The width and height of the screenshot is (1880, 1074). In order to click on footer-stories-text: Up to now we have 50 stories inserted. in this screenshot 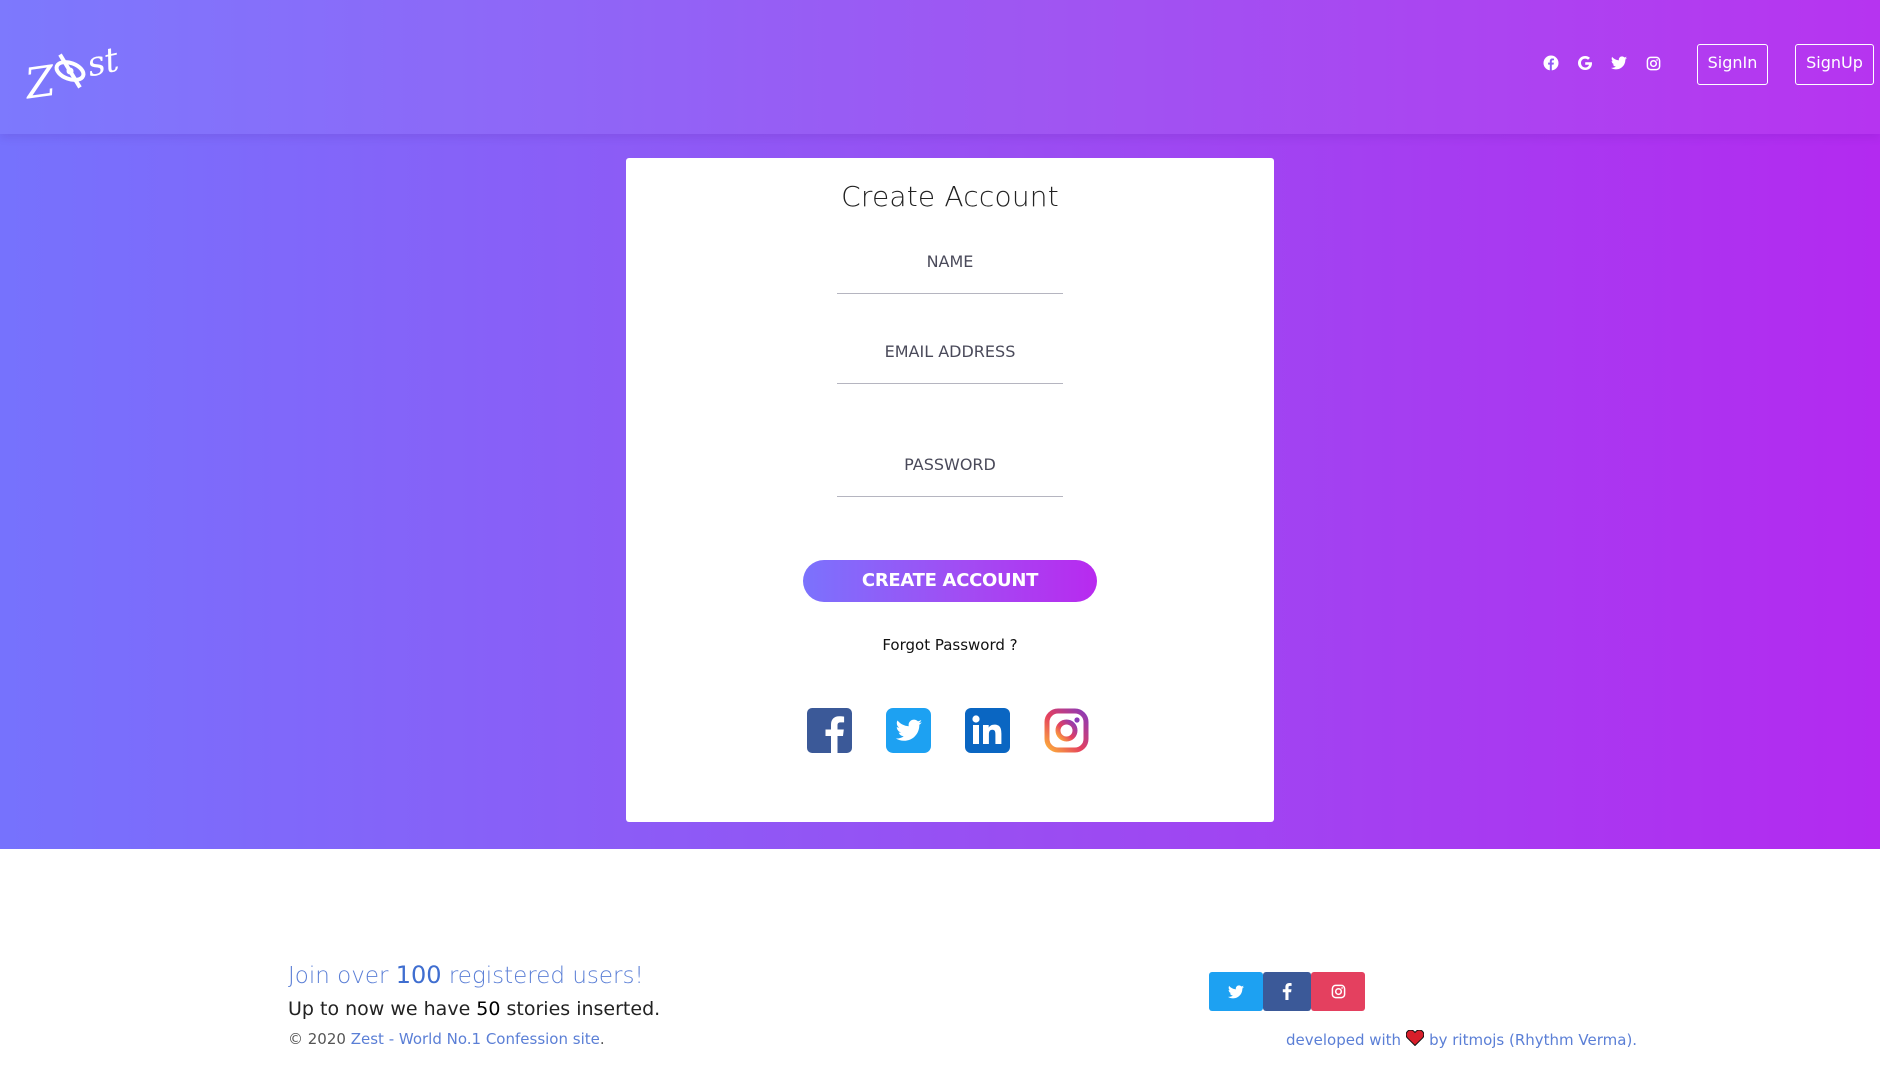, I will do `click(474, 1009)`.